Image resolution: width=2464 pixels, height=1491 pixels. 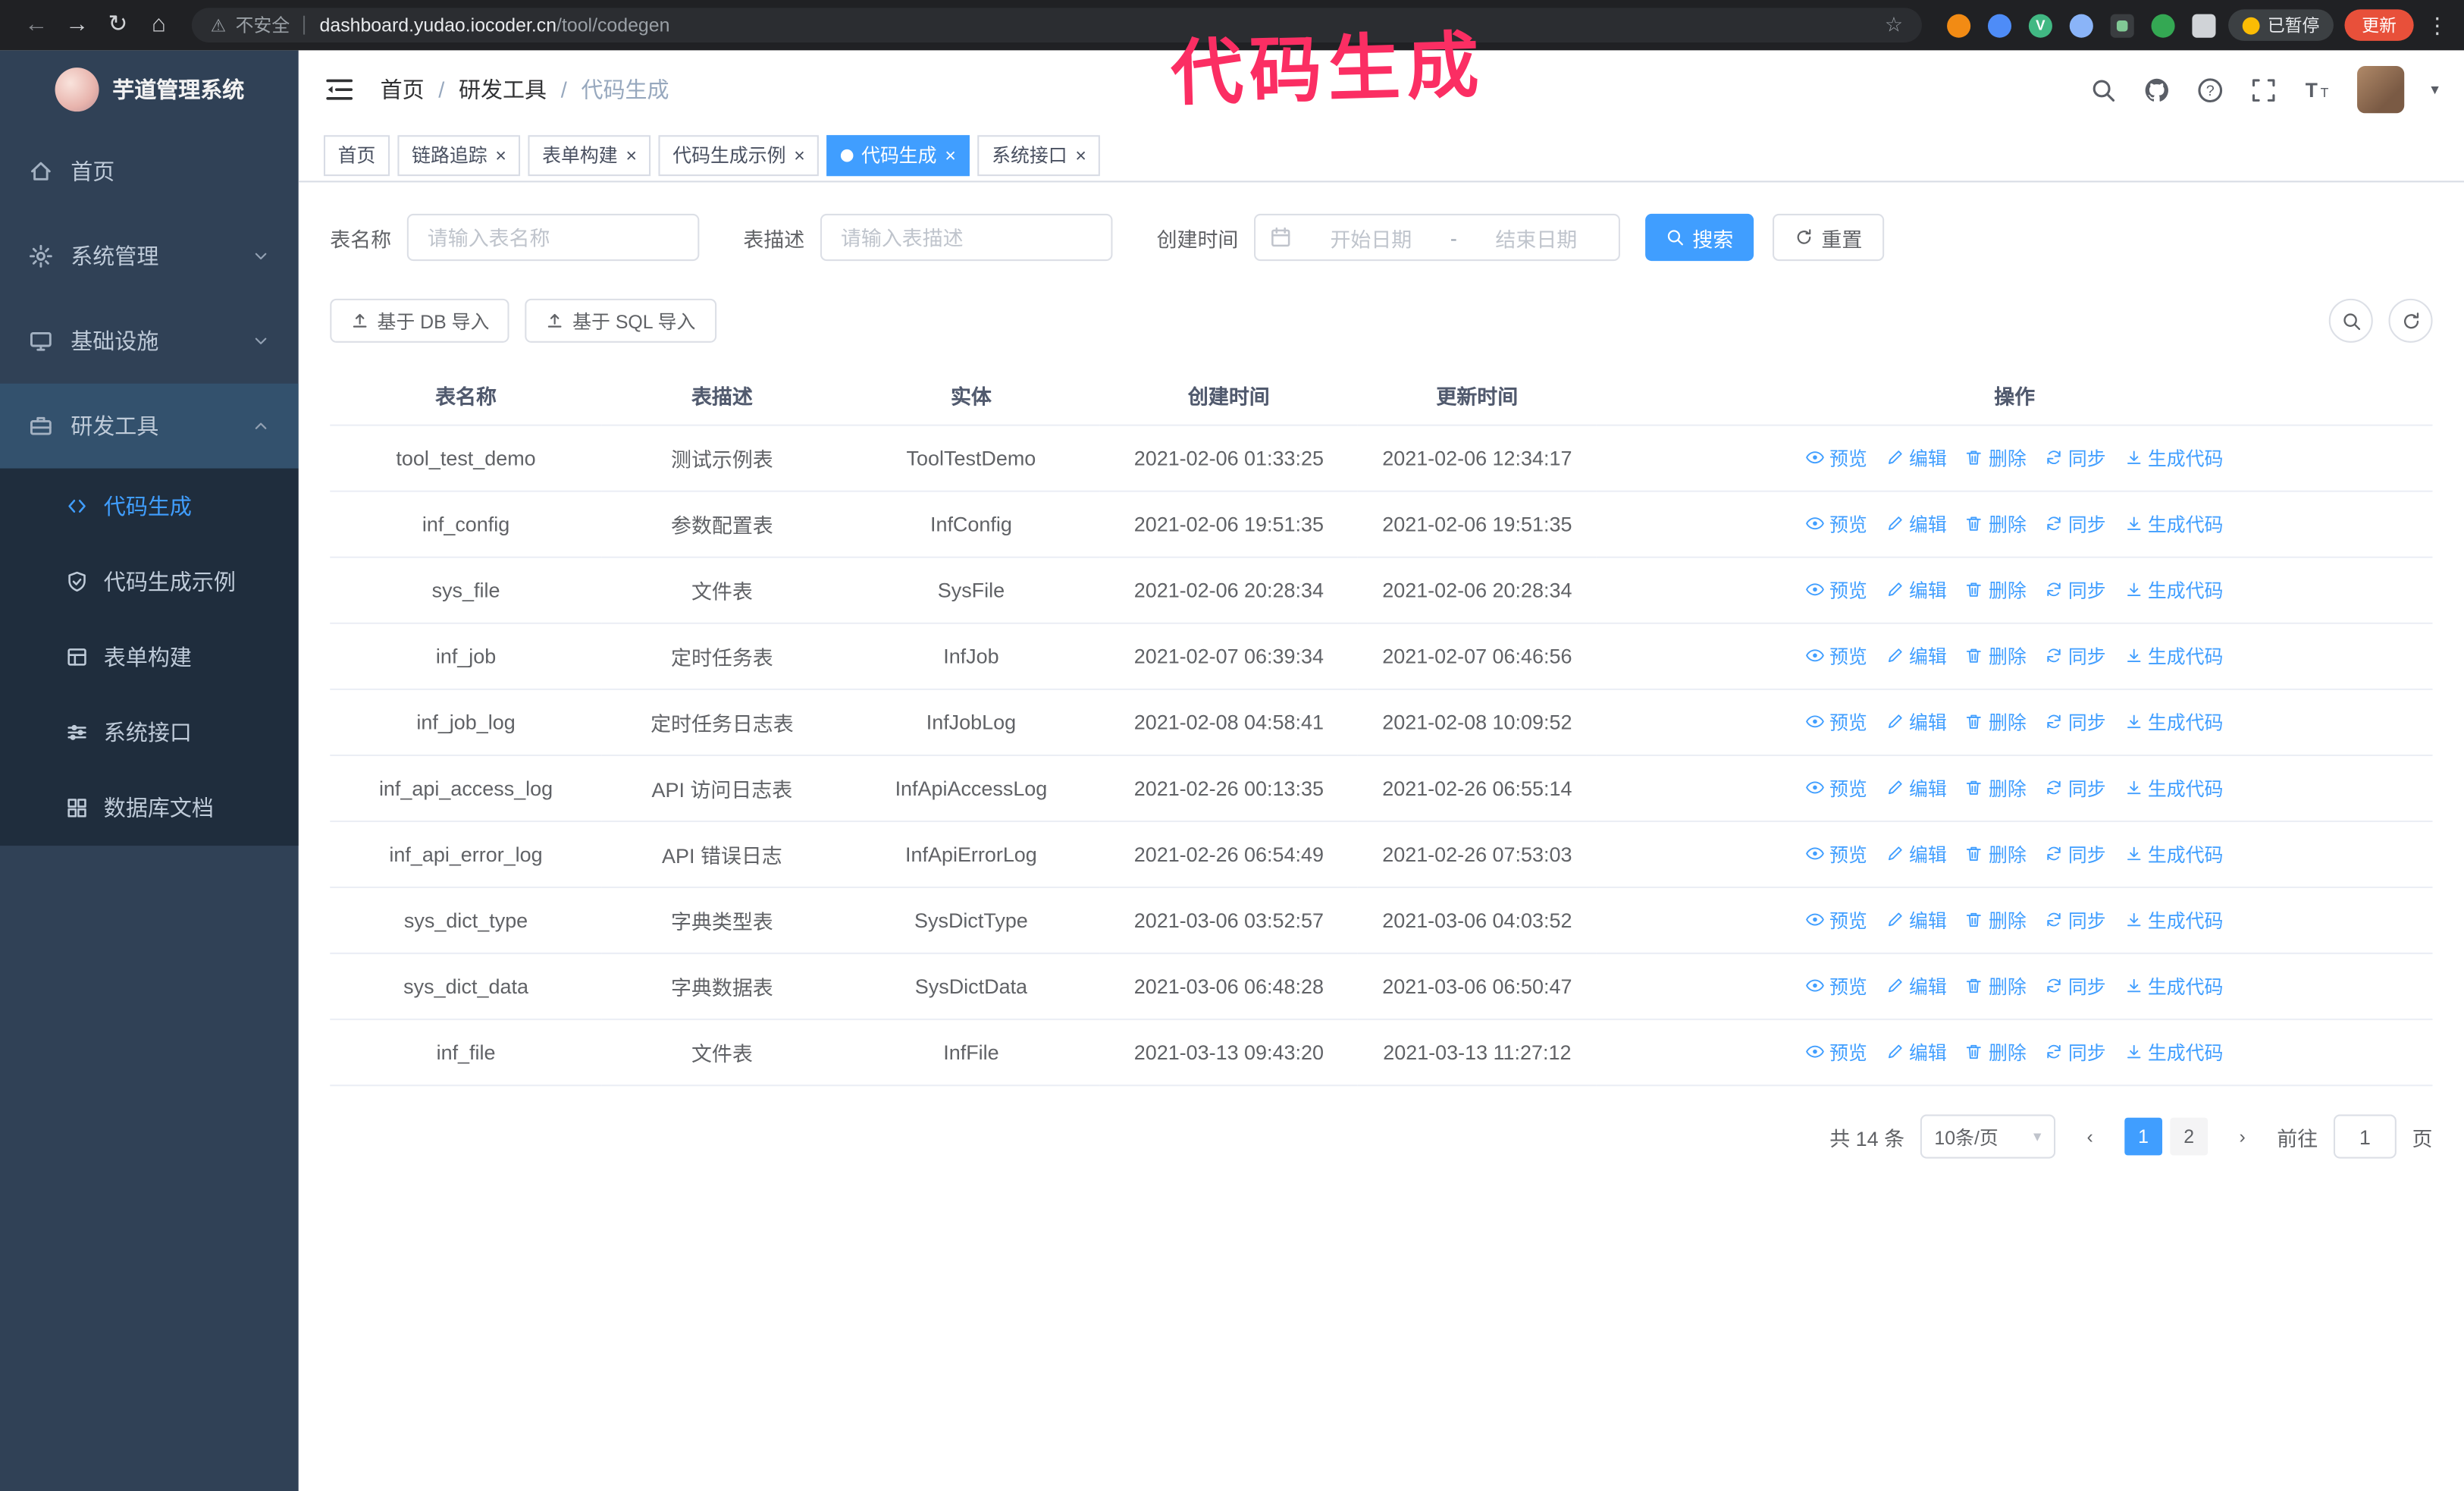 I want to click on next-page-button: ›, so click(x=2243, y=1136).